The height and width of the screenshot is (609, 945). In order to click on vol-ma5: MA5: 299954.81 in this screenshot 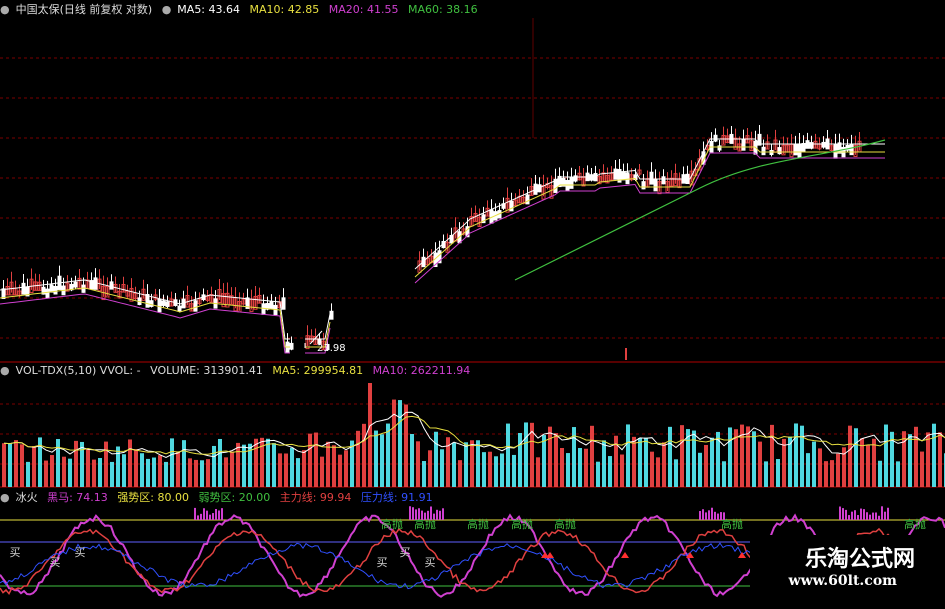, I will do `click(318, 370)`.